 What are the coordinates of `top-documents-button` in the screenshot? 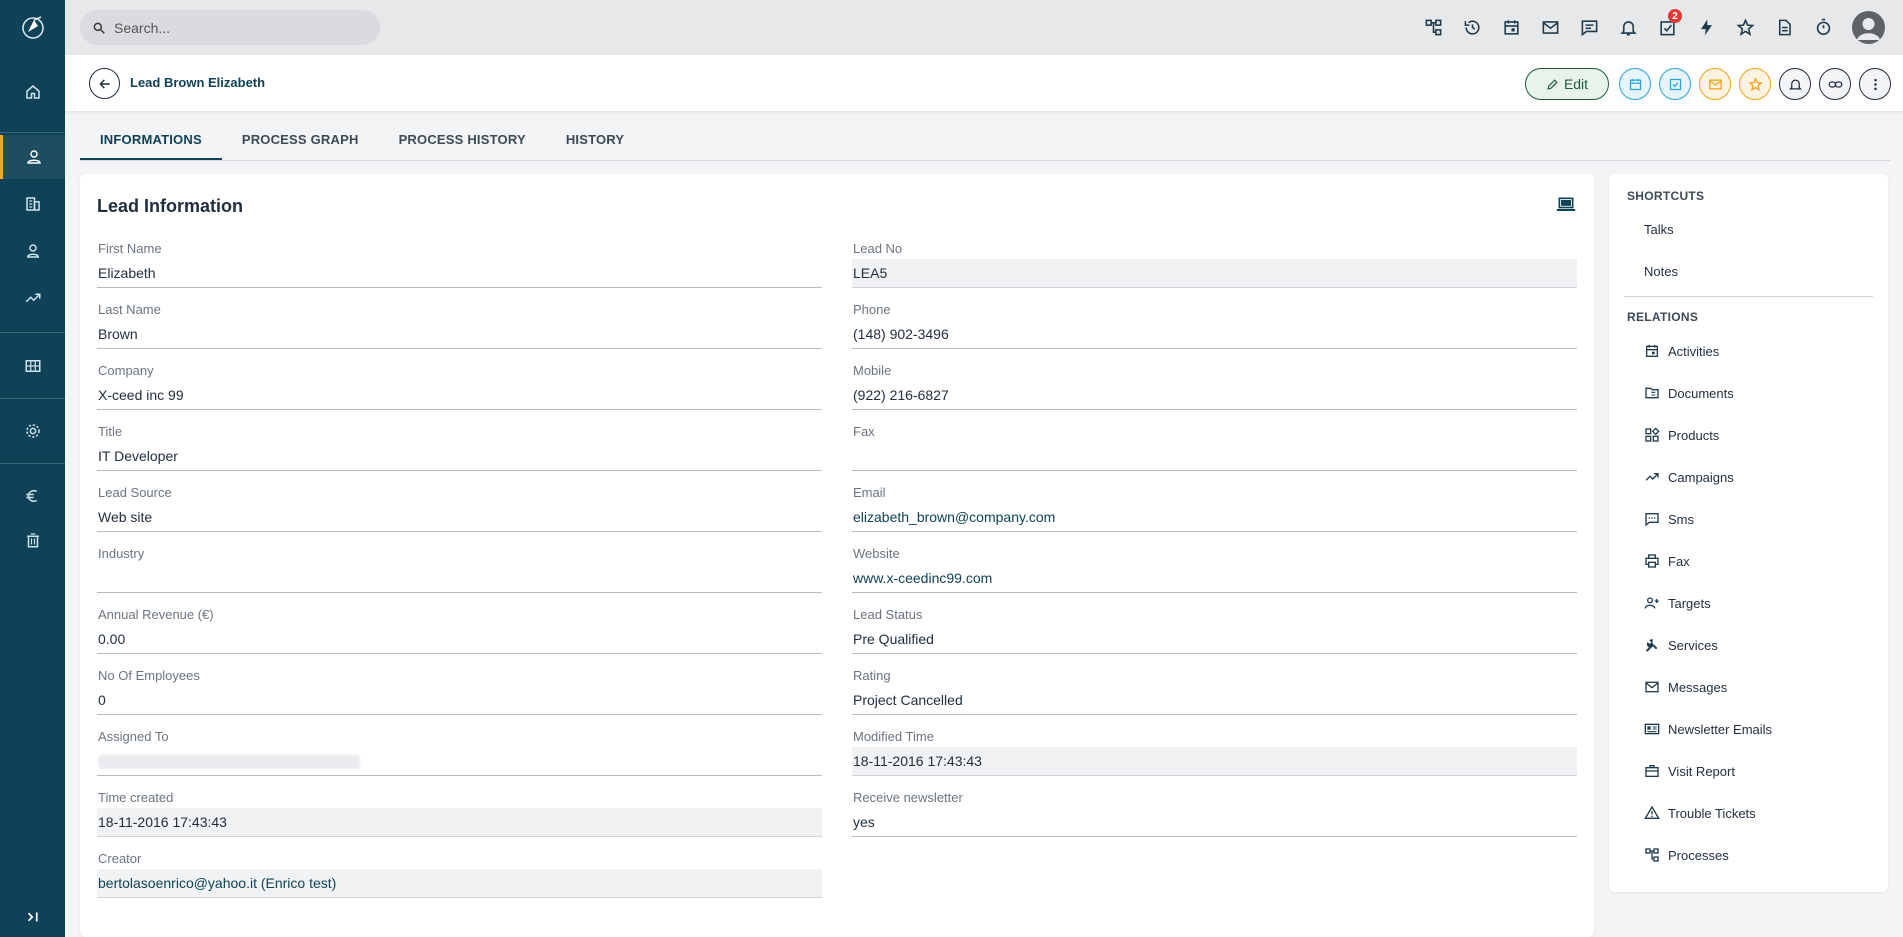 It's located at (1784, 27).